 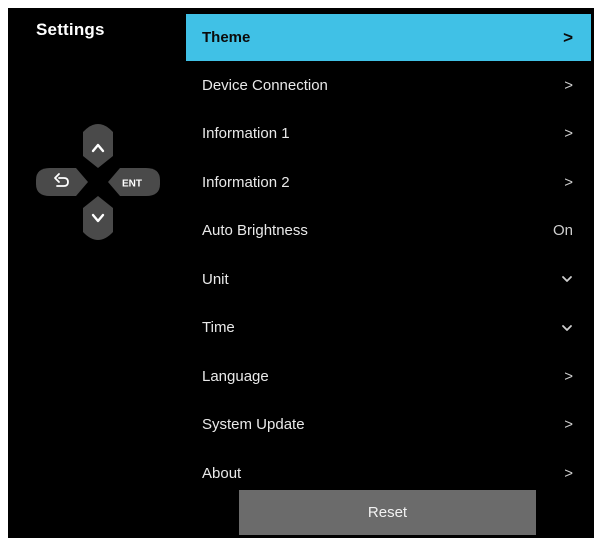 I want to click on dpad-enter-button: ENT, so click(x=134, y=182).